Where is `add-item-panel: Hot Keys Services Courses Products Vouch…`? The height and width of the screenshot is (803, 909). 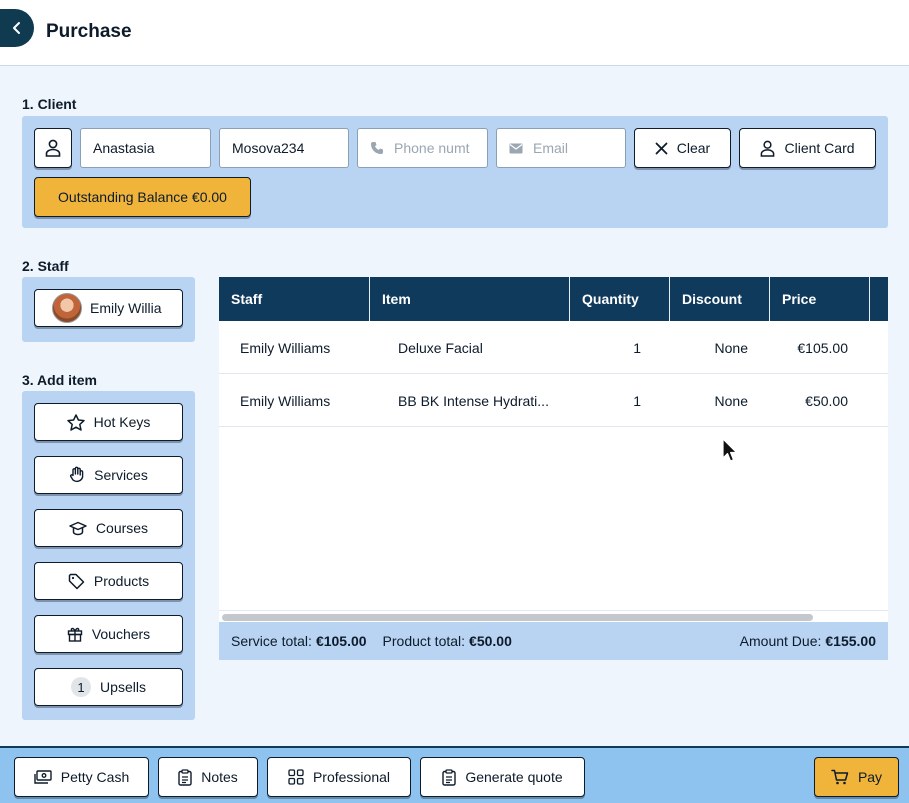 add-item-panel: Hot Keys Services Courses Products Vouch… is located at coordinates (108, 555).